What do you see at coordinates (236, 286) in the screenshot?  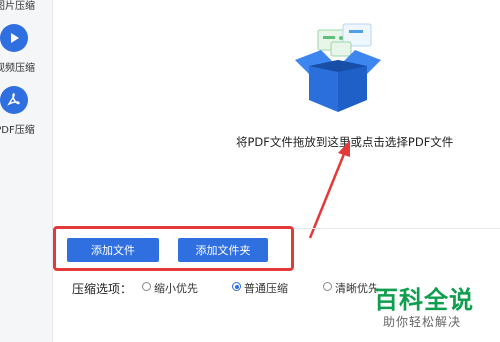 I see `radio-normal-compress` at bounding box center [236, 286].